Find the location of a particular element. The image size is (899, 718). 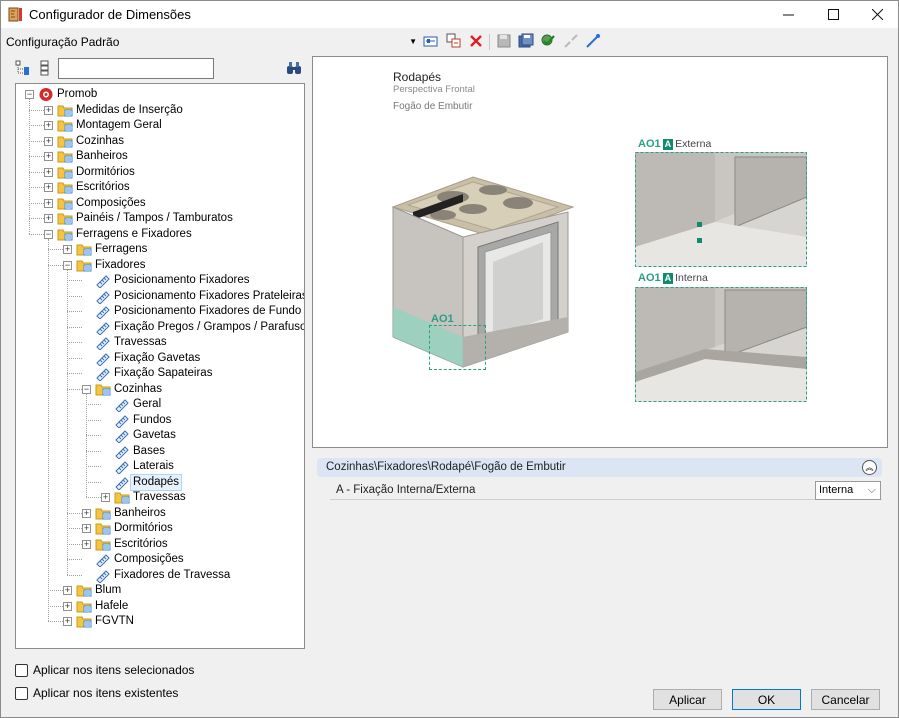

apply-selected-checkbox is located at coordinates (21, 670).